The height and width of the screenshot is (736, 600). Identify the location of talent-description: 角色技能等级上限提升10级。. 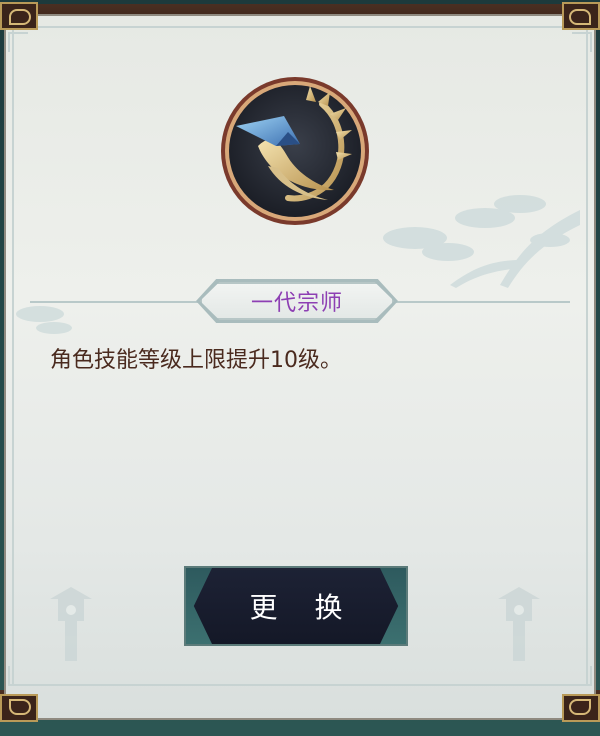
(196, 360).